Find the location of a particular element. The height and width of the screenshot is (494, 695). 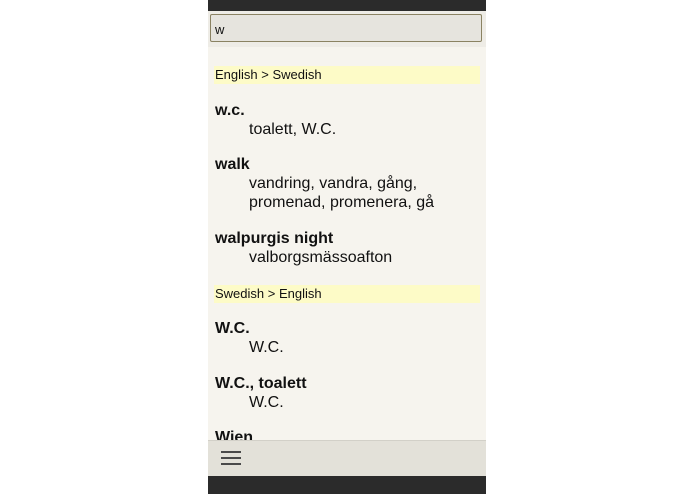

section-header-english-swedish: English > Swedish is located at coordinates (347, 75).